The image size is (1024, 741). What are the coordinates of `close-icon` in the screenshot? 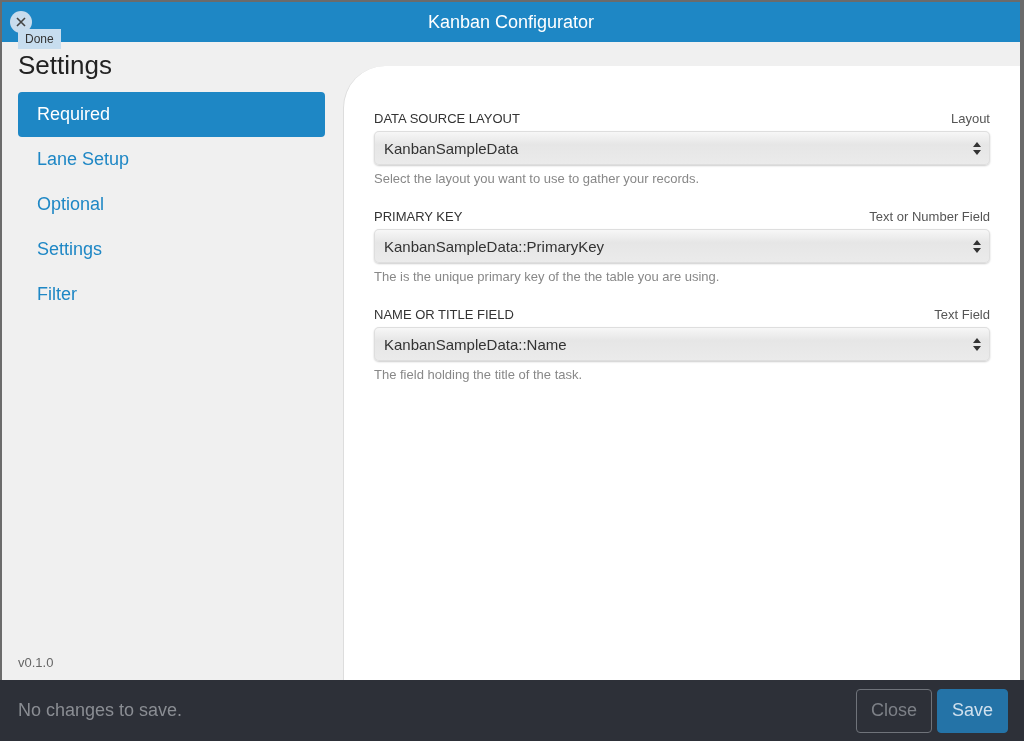 It's located at (21, 22).